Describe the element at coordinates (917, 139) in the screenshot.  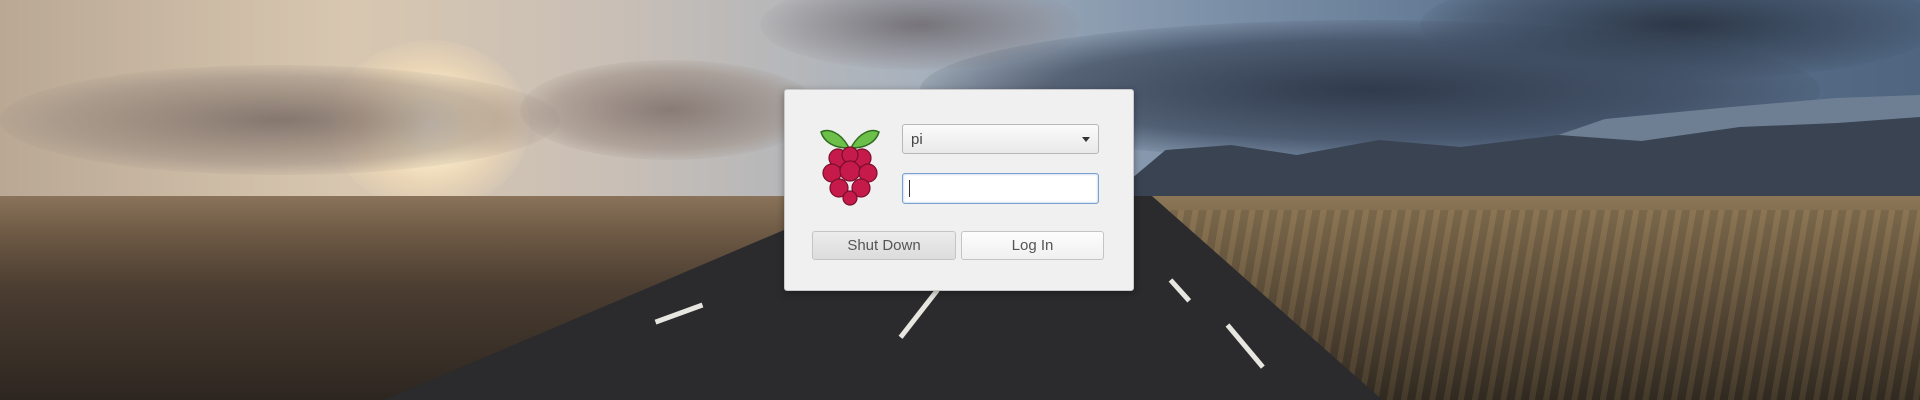
I see `user-select-value: pi` at that location.